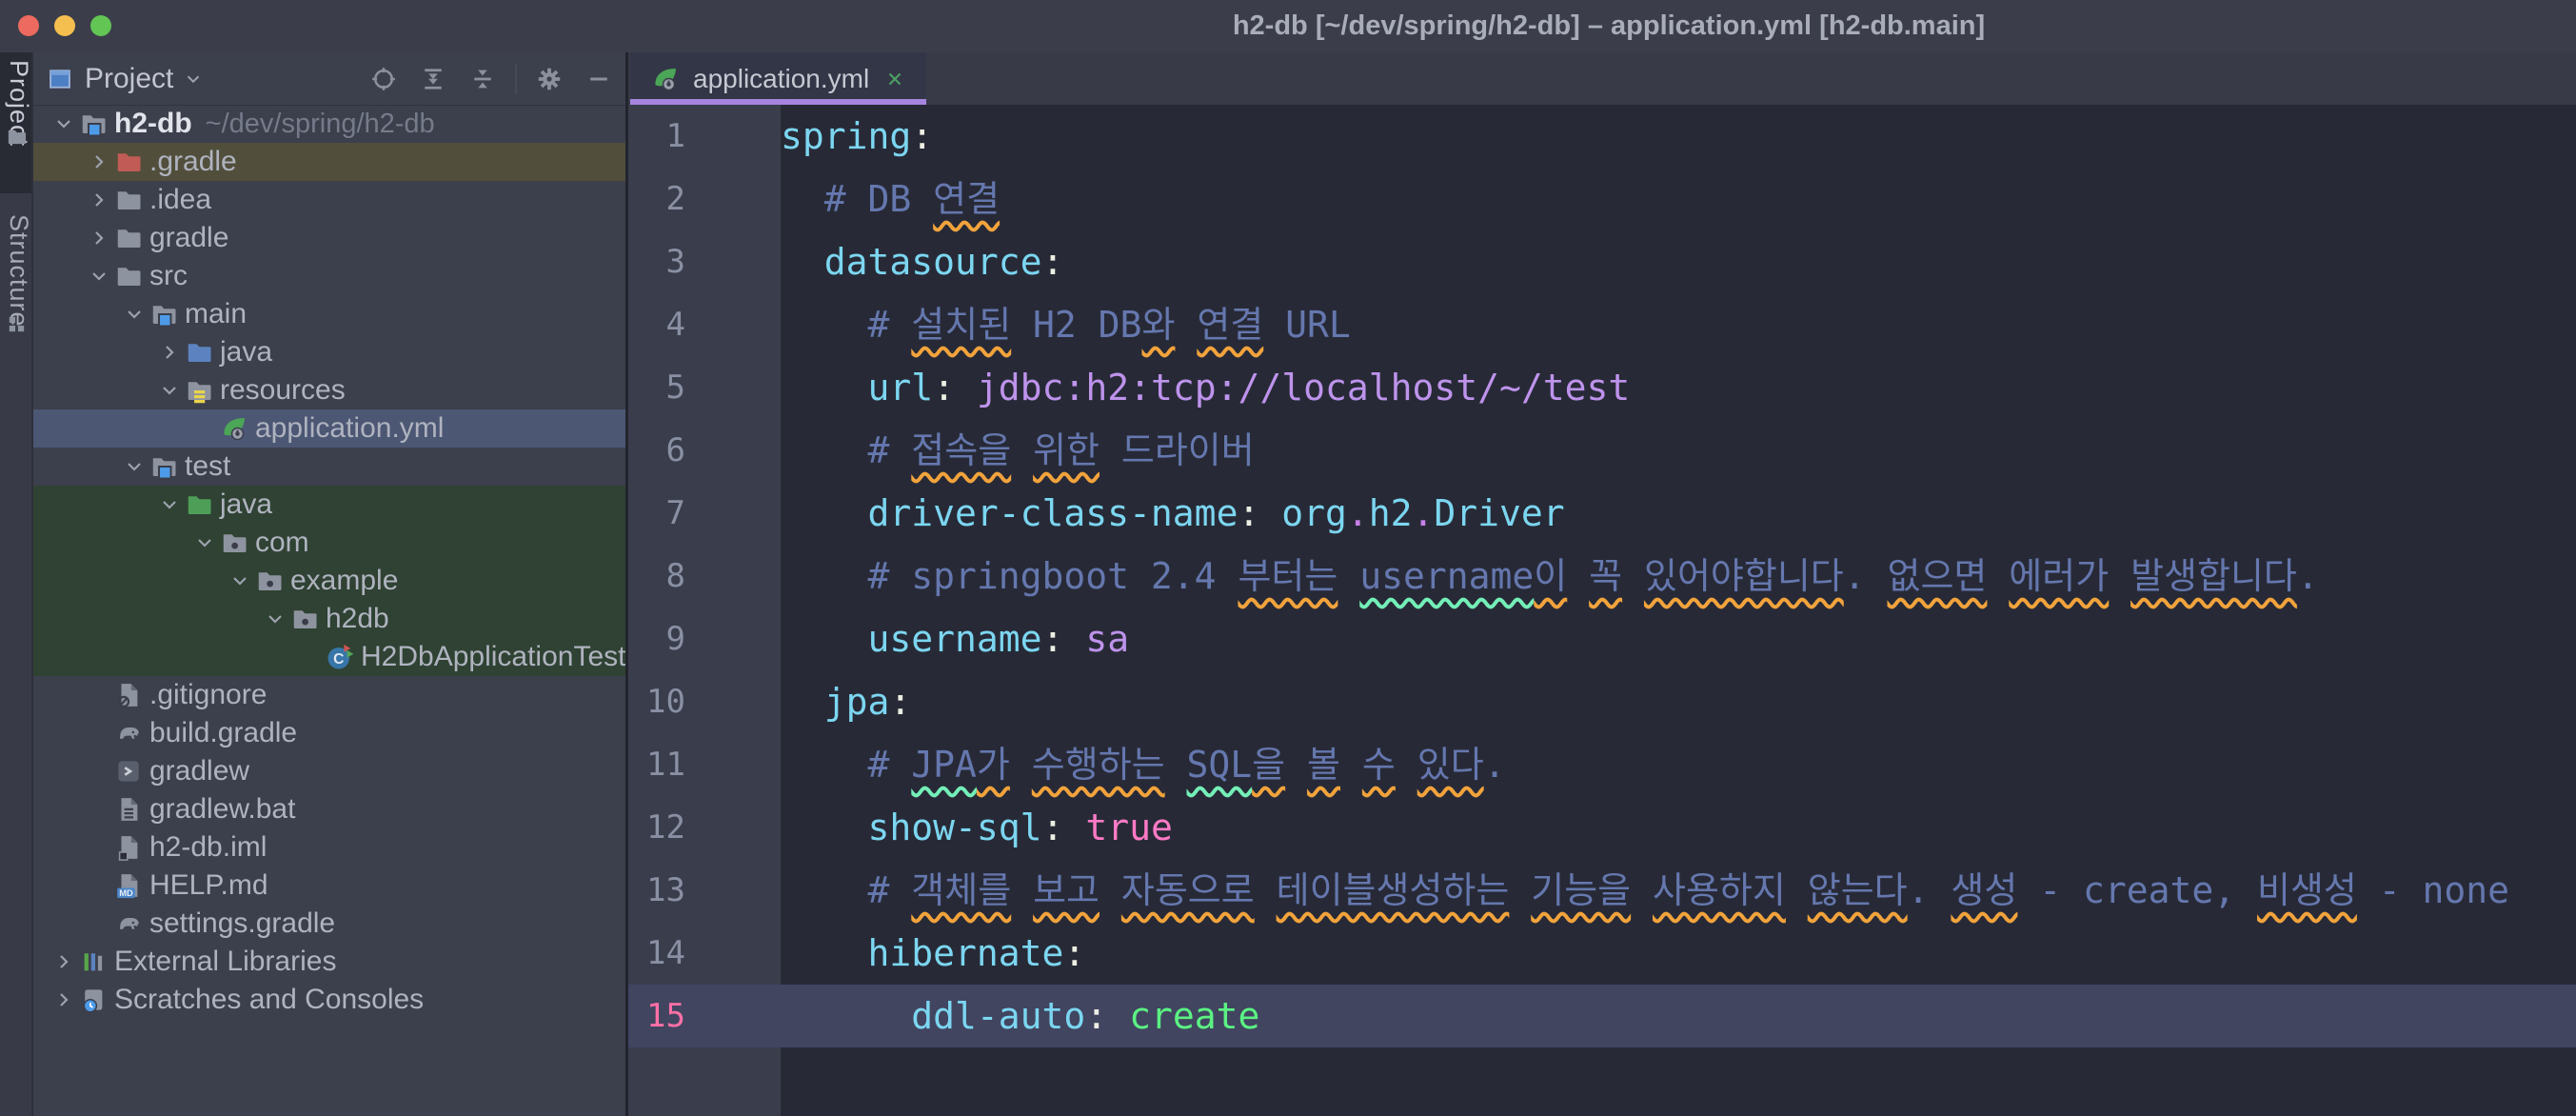 The image size is (2576, 1116). Describe the element at coordinates (16, 271) in the screenshot. I see `toolwindow-button-structure-label: Structure` at that location.